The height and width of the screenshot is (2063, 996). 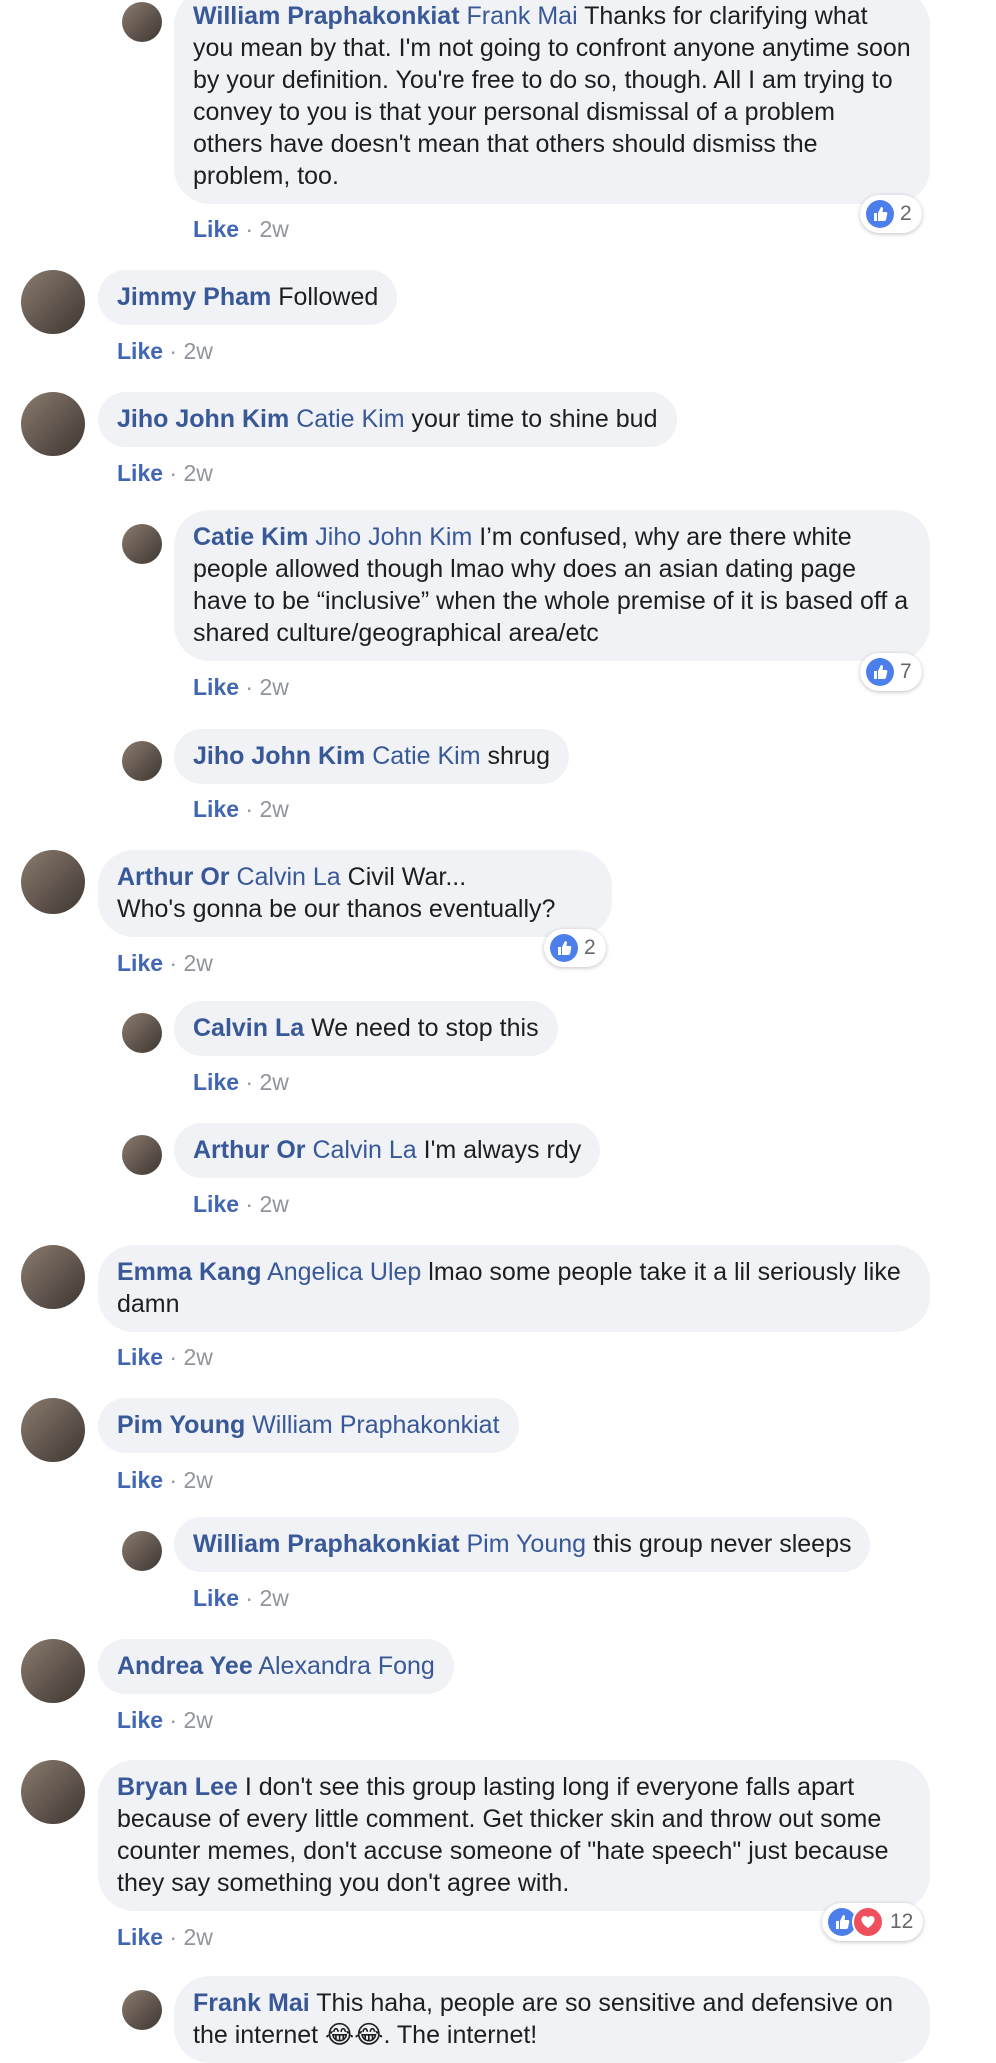 I want to click on comment-bubble: Jiho John Kim Catie Kim shrug, so click(x=372, y=756).